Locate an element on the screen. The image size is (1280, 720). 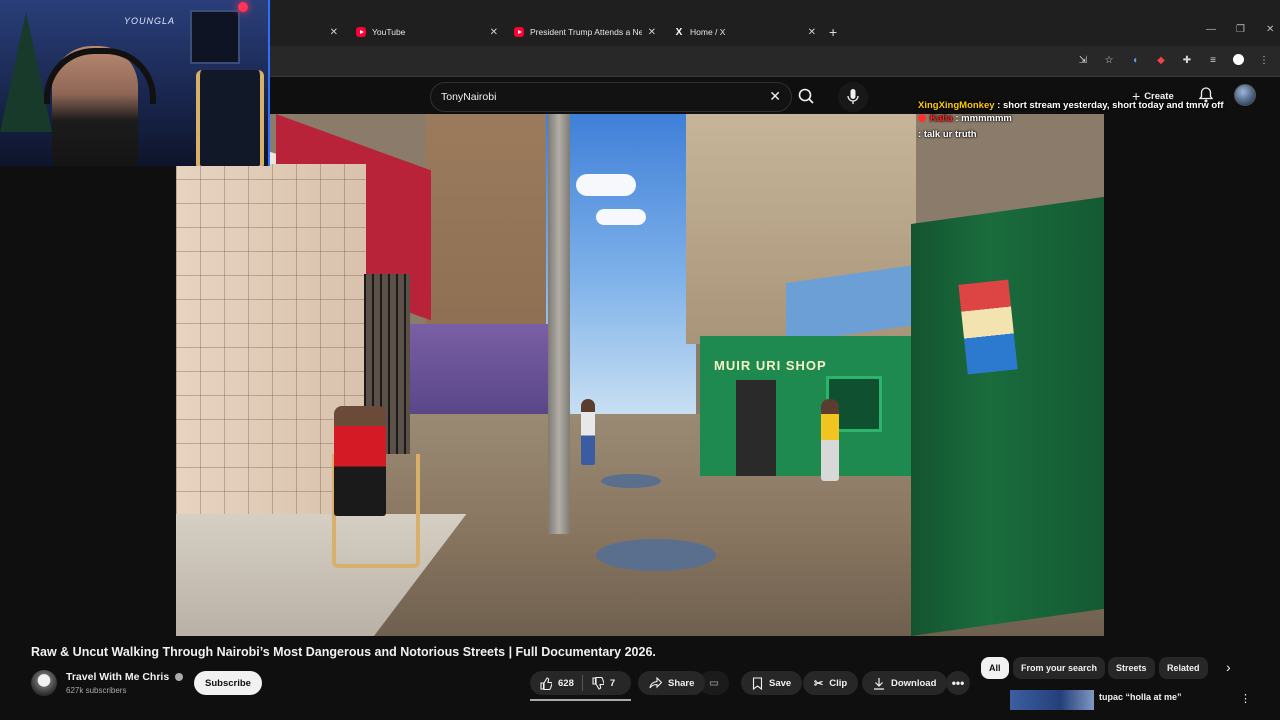
scissors-icon: ✂ is located at coordinates (819, 683).